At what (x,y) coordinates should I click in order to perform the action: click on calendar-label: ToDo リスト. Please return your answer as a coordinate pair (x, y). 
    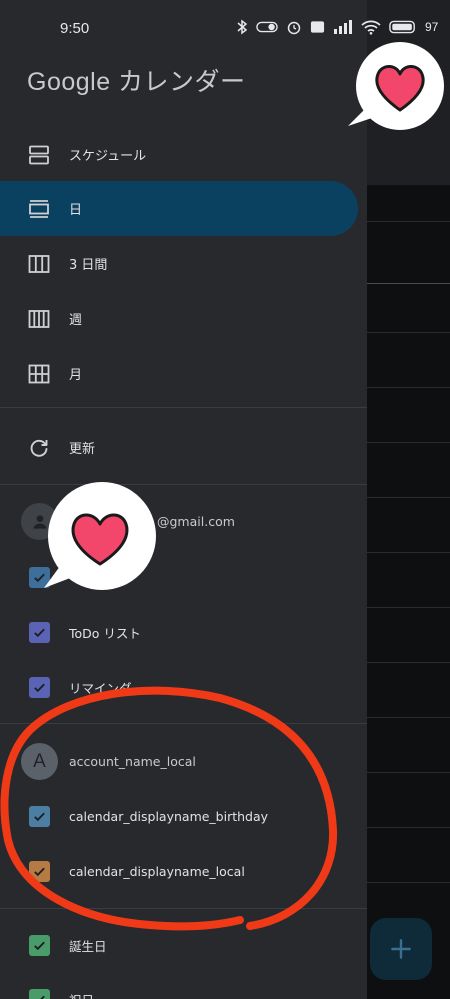
    Looking at the image, I should click on (105, 633).